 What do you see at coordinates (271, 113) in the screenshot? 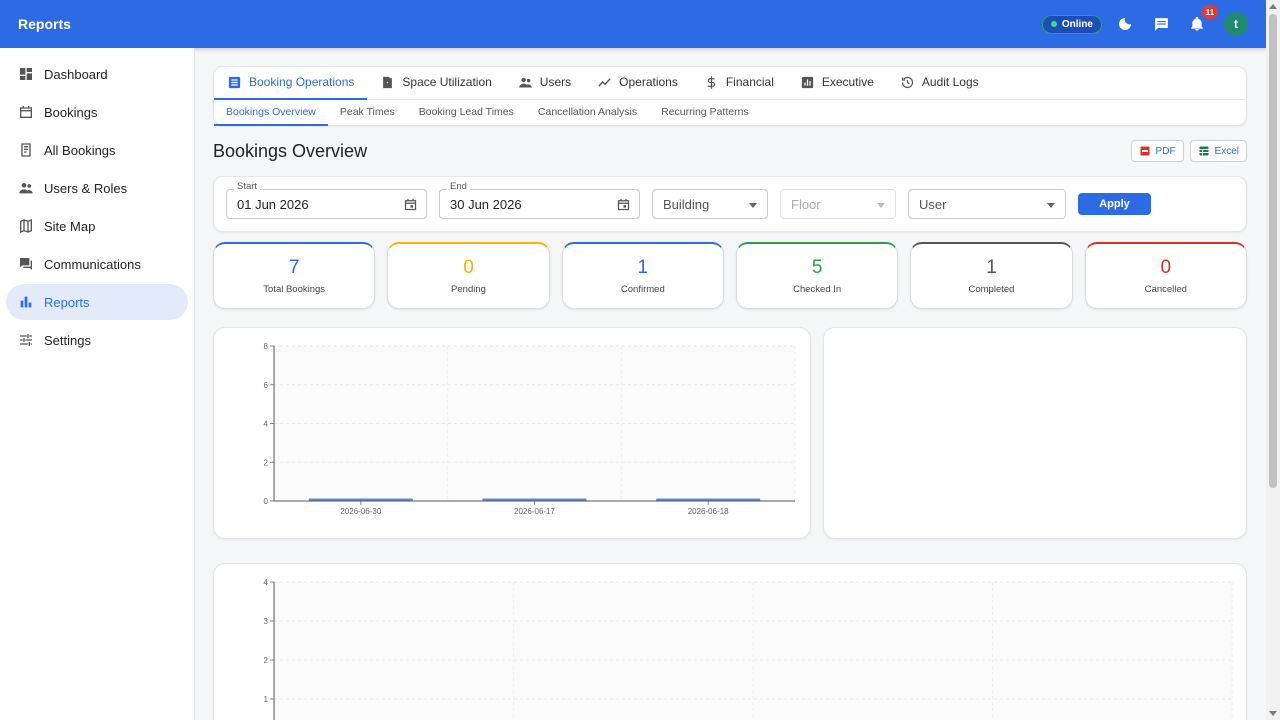
I see `subtab-bookings-overview: Bookings Overview` at bounding box center [271, 113].